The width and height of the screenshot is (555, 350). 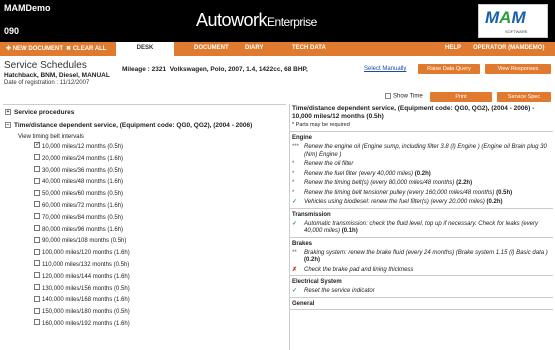 What do you see at coordinates (144, 278) in the screenshot?
I see `interval-option: 120,000 miles/144 months (1.6h)` at bounding box center [144, 278].